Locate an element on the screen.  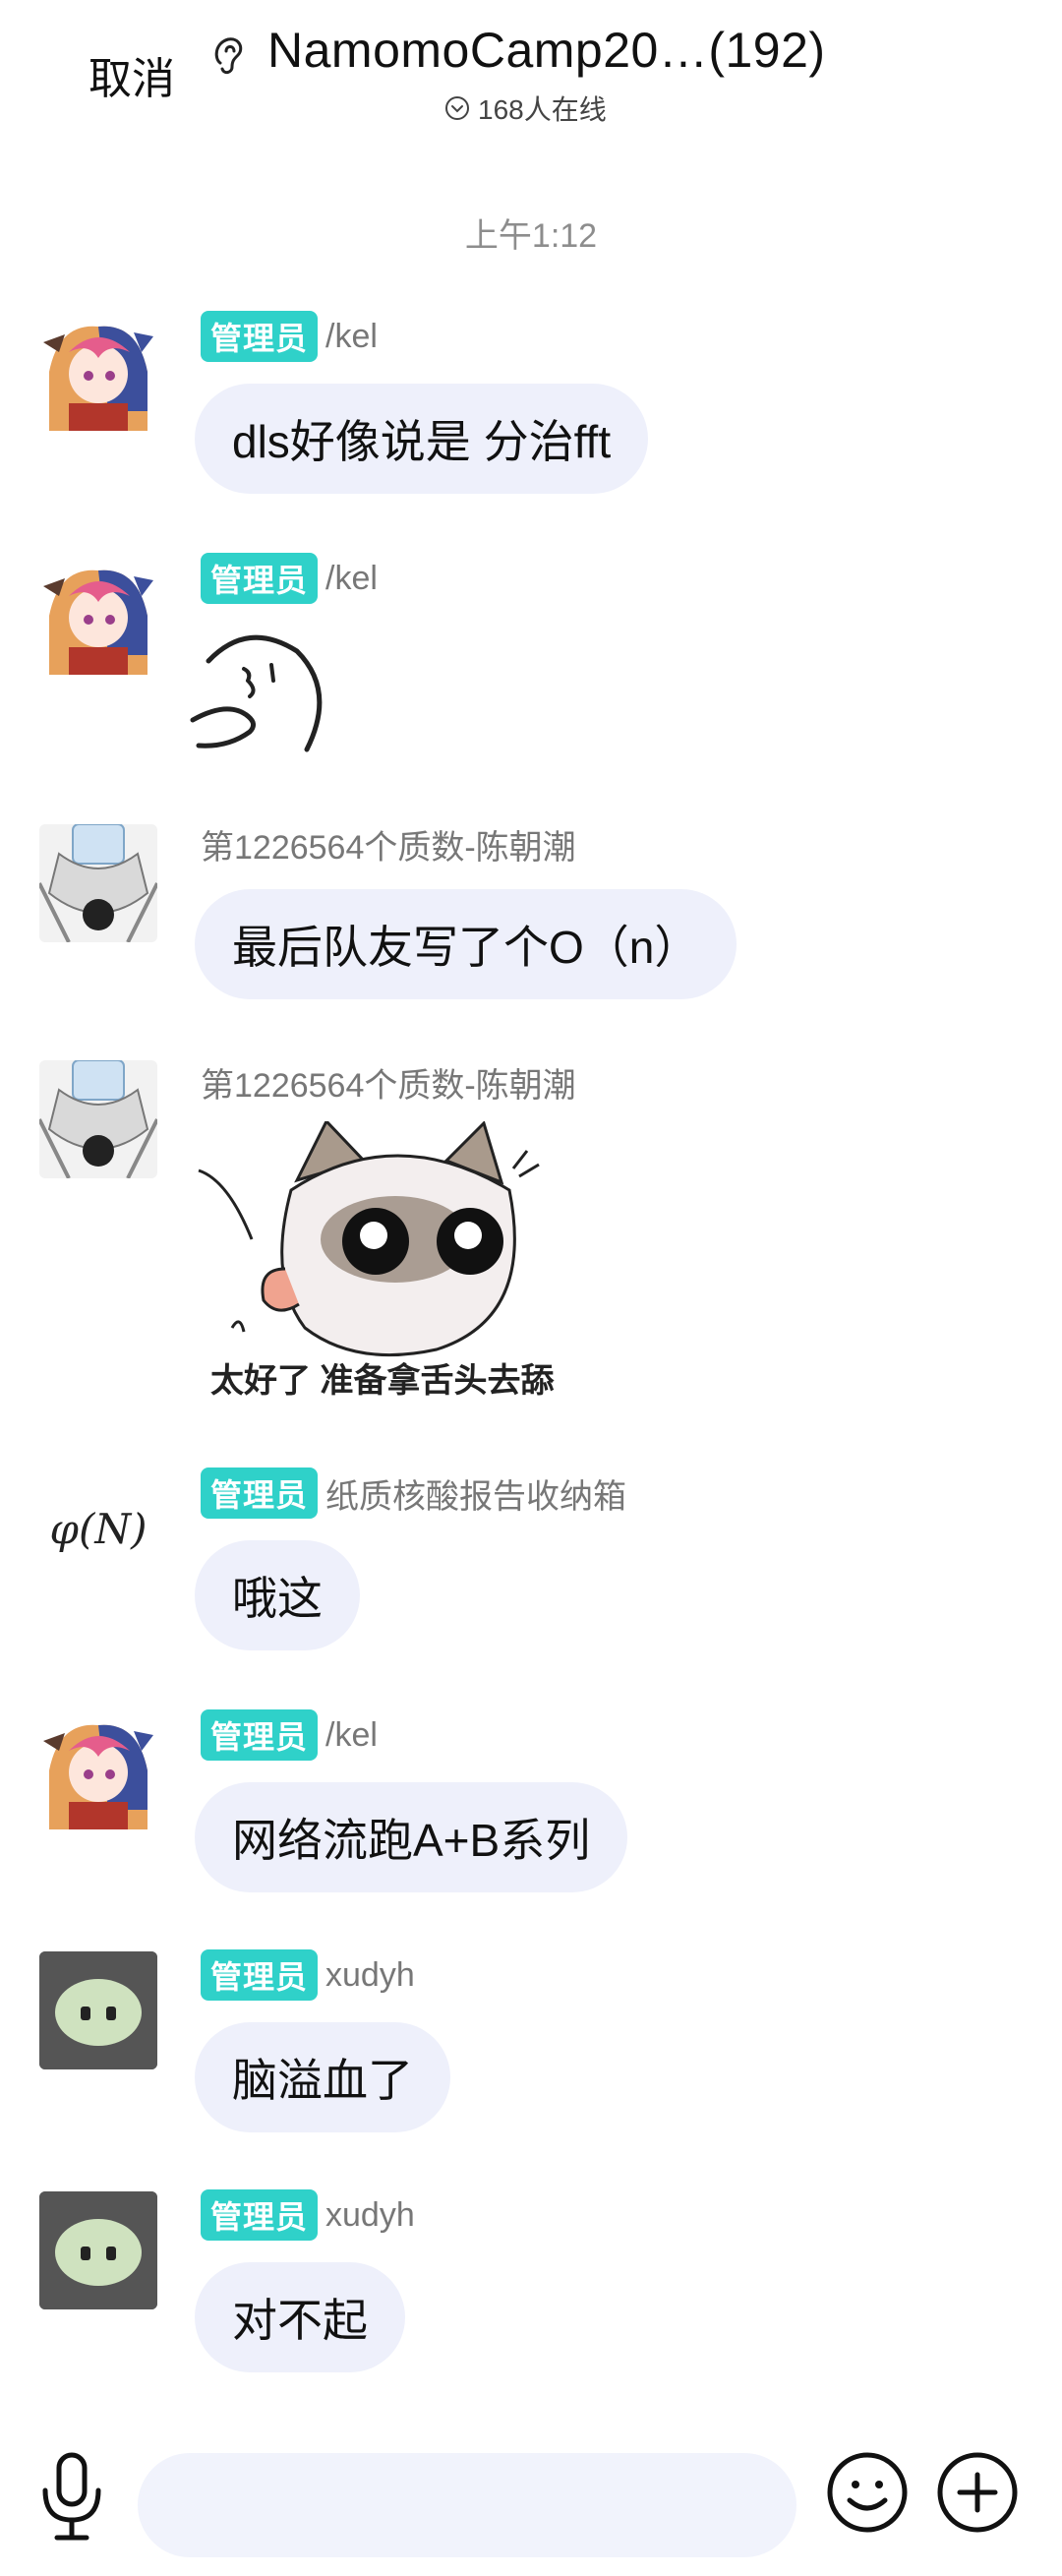
cancel-button: 取消 is located at coordinates (131, 74).